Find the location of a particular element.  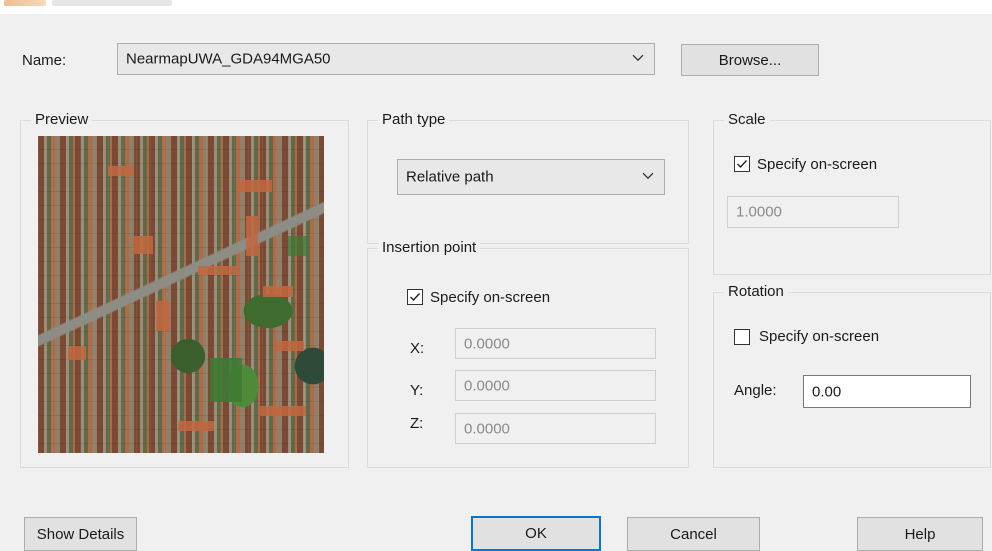

scale-field: 1.0000 is located at coordinates (813, 212).